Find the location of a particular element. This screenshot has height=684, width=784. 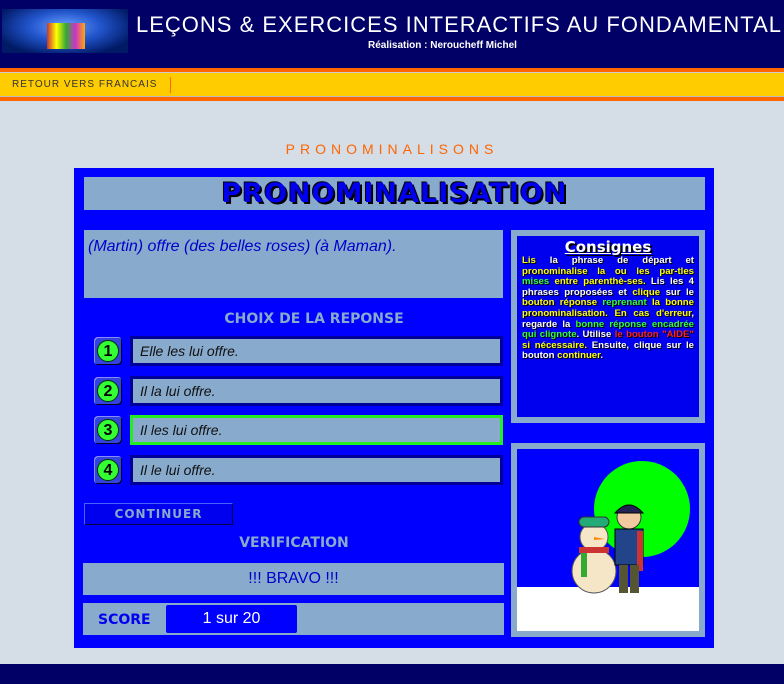

choice-button-1: Elle les lui offre. is located at coordinates (316, 351).